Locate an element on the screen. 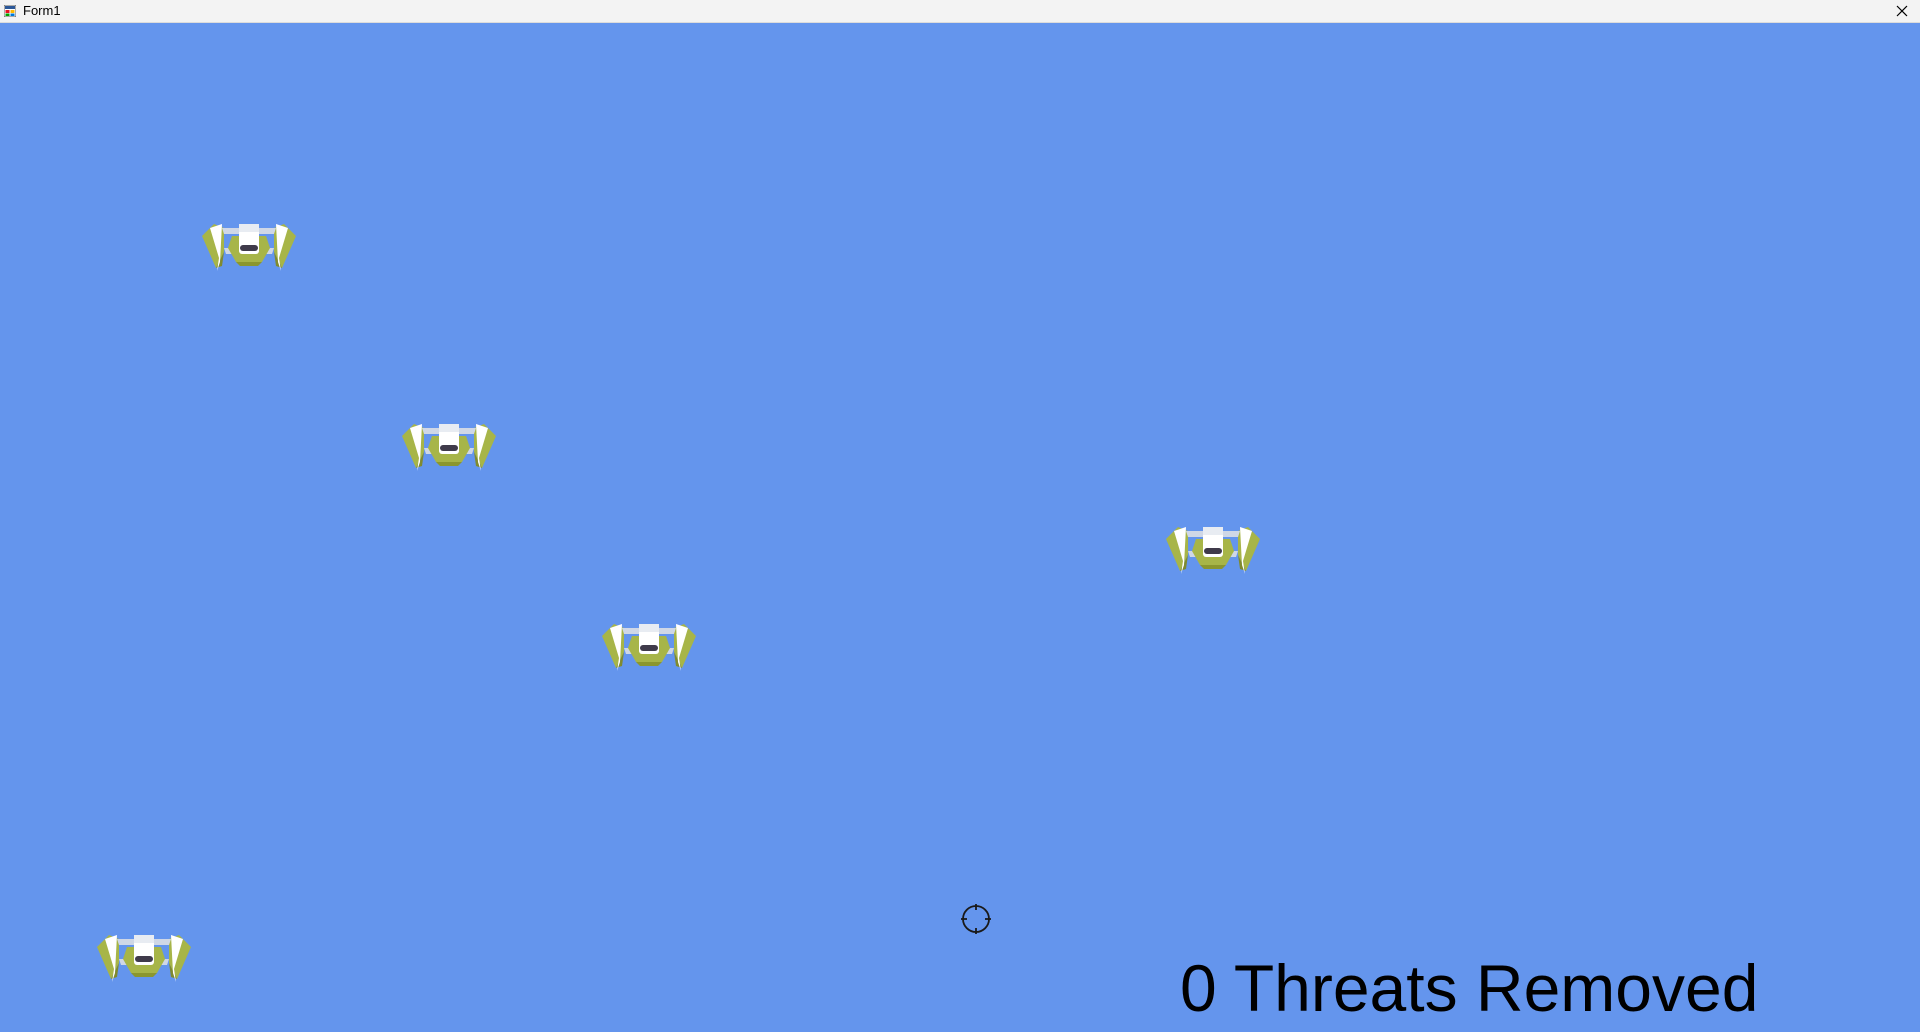 The height and width of the screenshot is (1032, 1920). crosshair-icon is located at coordinates (976, 919).